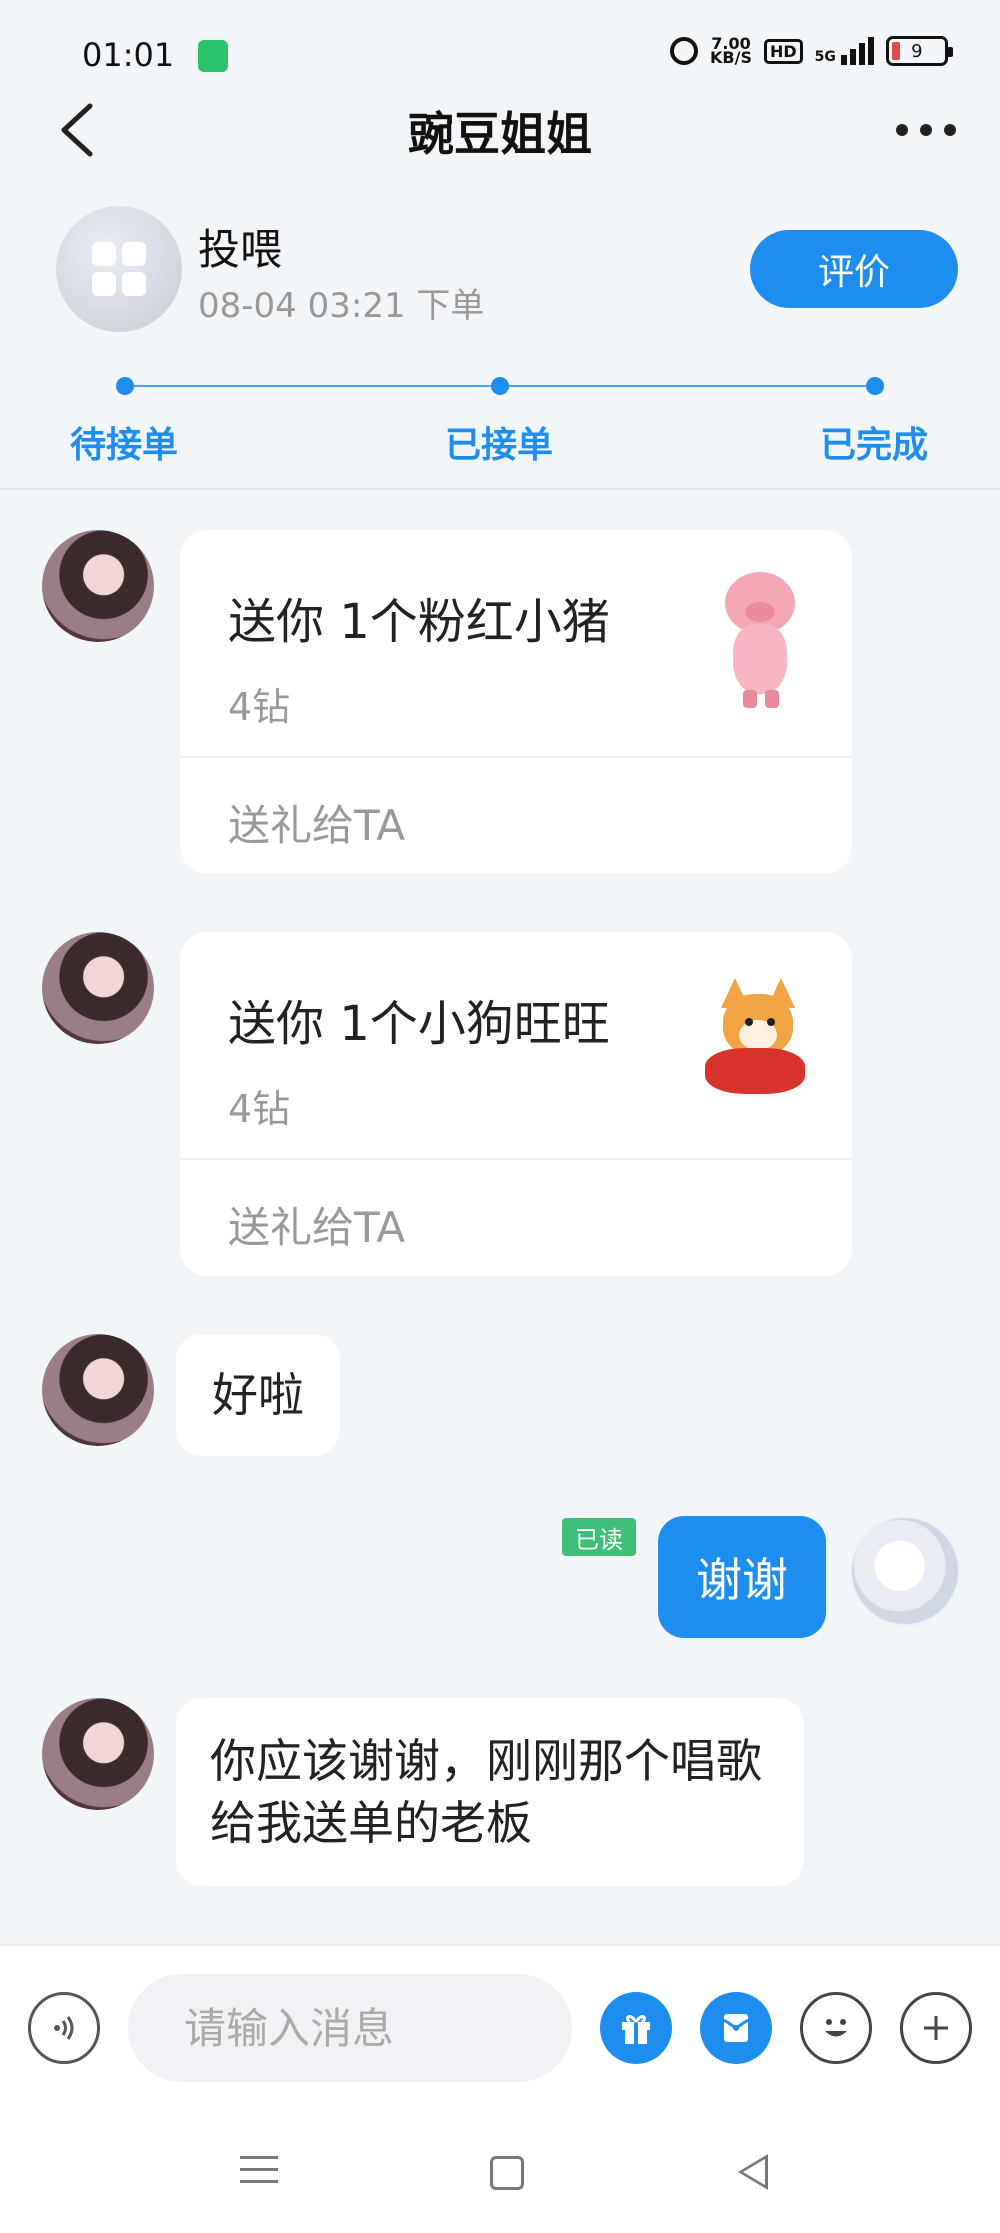  Describe the element at coordinates (825, 57) in the screenshot. I see `network-type: 5G` at that location.